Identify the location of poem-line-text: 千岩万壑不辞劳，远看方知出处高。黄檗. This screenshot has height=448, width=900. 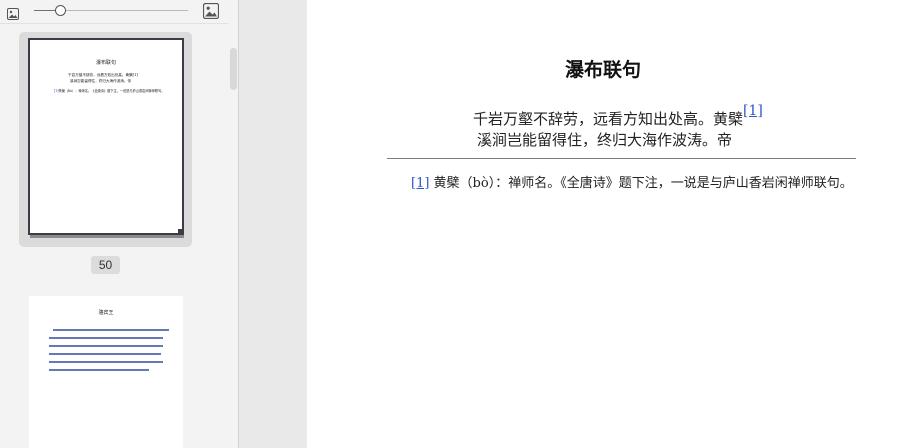
(608, 119).